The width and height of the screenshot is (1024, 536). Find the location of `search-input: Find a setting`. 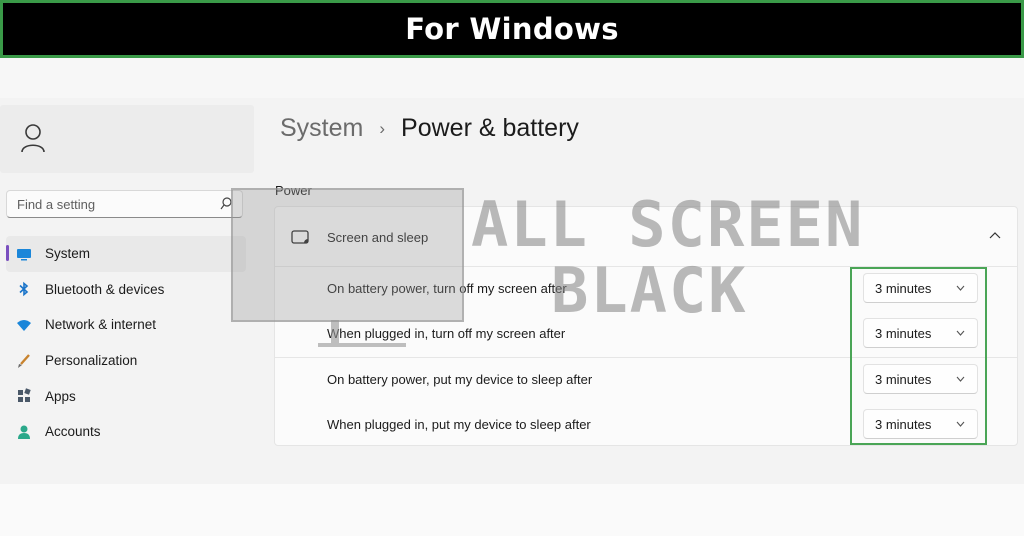

search-input: Find a setting is located at coordinates (124, 204).